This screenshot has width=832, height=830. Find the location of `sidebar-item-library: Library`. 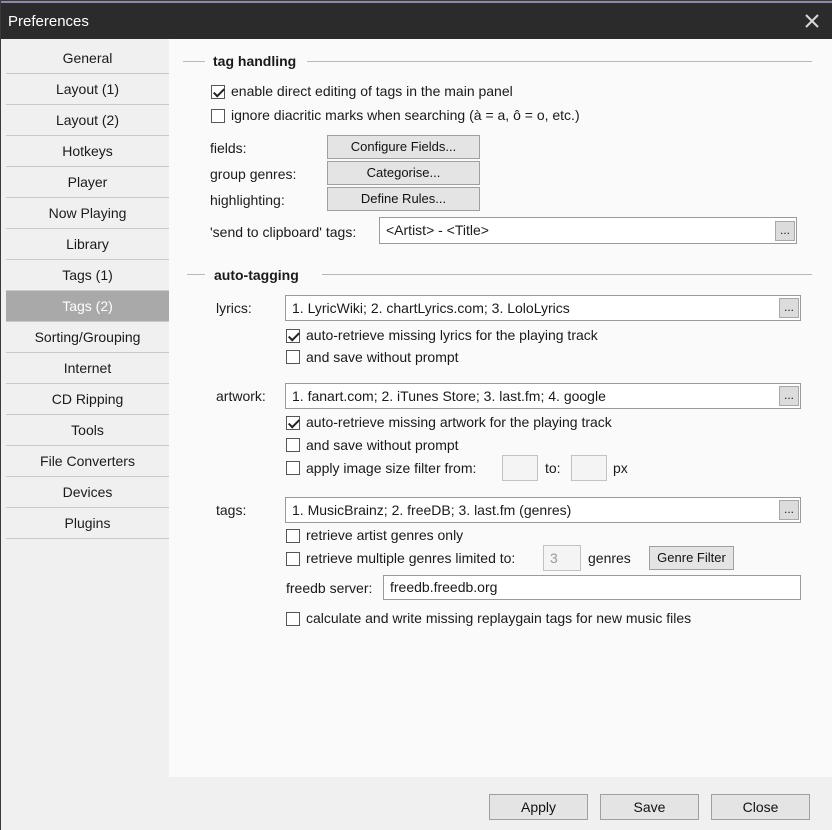

sidebar-item-library: Library is located at coordinates (87, 244).